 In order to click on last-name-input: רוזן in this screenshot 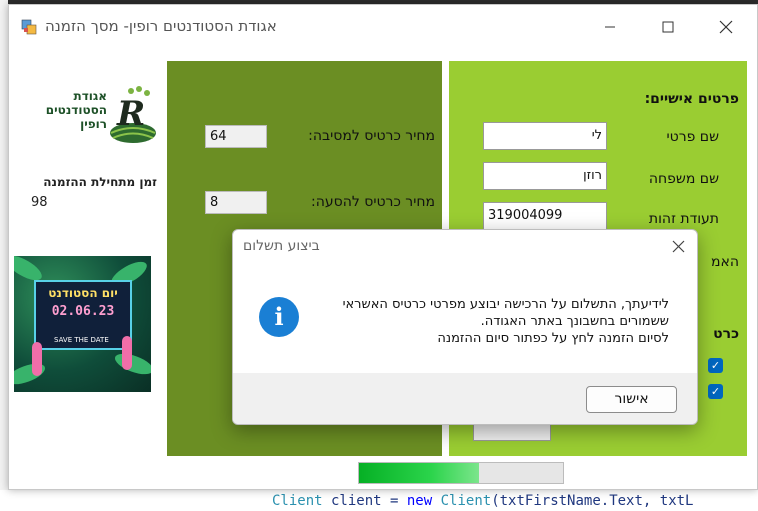, I will do `click(545, 176)`.